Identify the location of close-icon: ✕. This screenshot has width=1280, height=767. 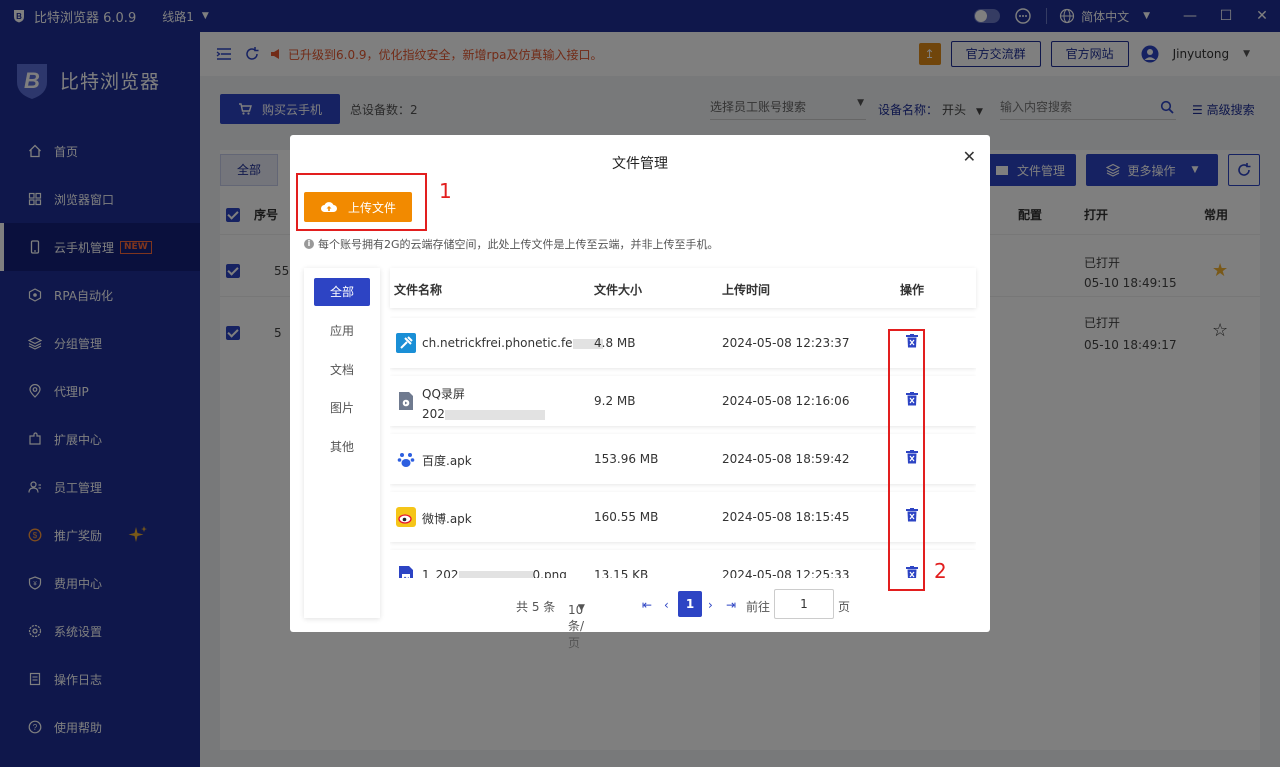
(969, 156).